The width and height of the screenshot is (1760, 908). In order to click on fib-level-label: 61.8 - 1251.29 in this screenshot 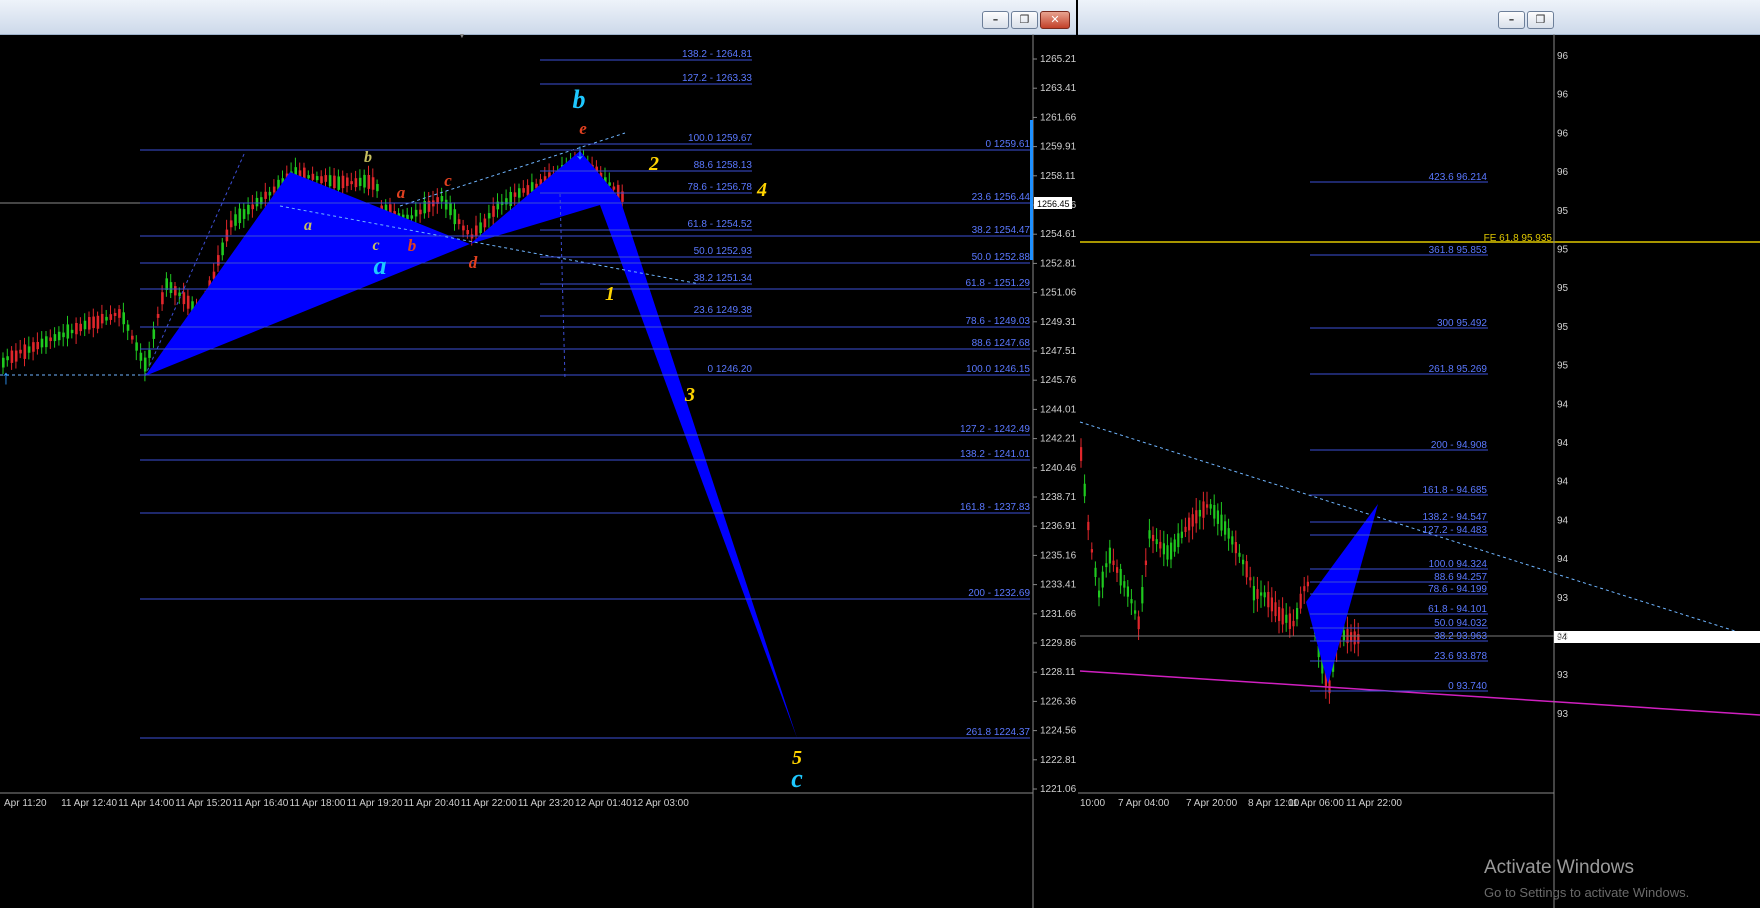, I will do `click(998, 283)`.